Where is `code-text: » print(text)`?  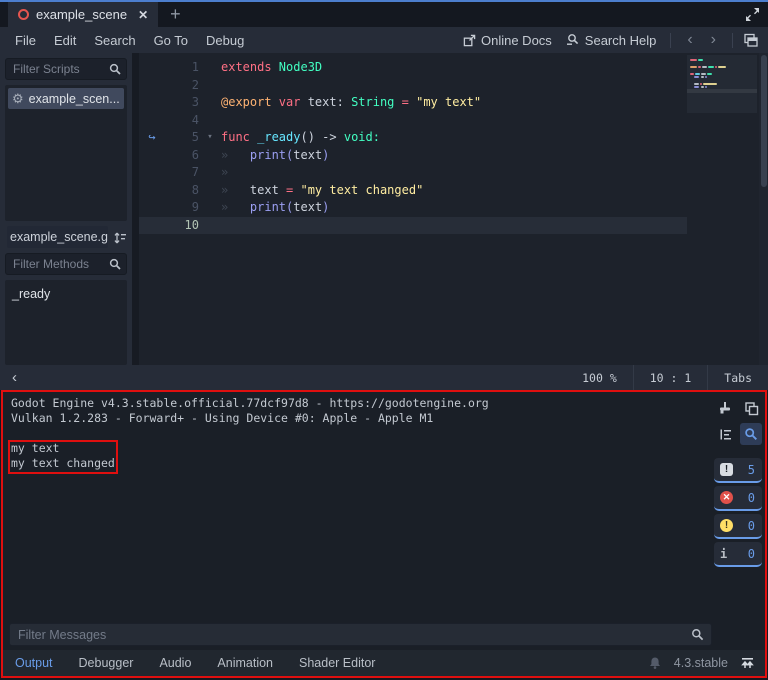 code-text: » print(text) is located at coordinates (275, 207).